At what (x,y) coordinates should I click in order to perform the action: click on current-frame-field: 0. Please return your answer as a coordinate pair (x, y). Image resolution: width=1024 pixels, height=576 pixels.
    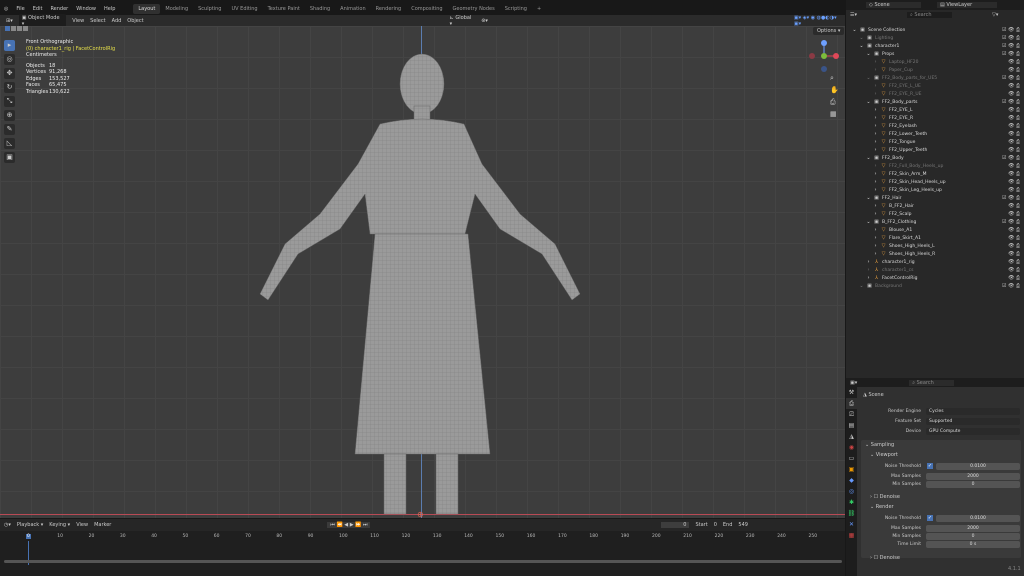
    Looking at the image, I should click on (675, 525).